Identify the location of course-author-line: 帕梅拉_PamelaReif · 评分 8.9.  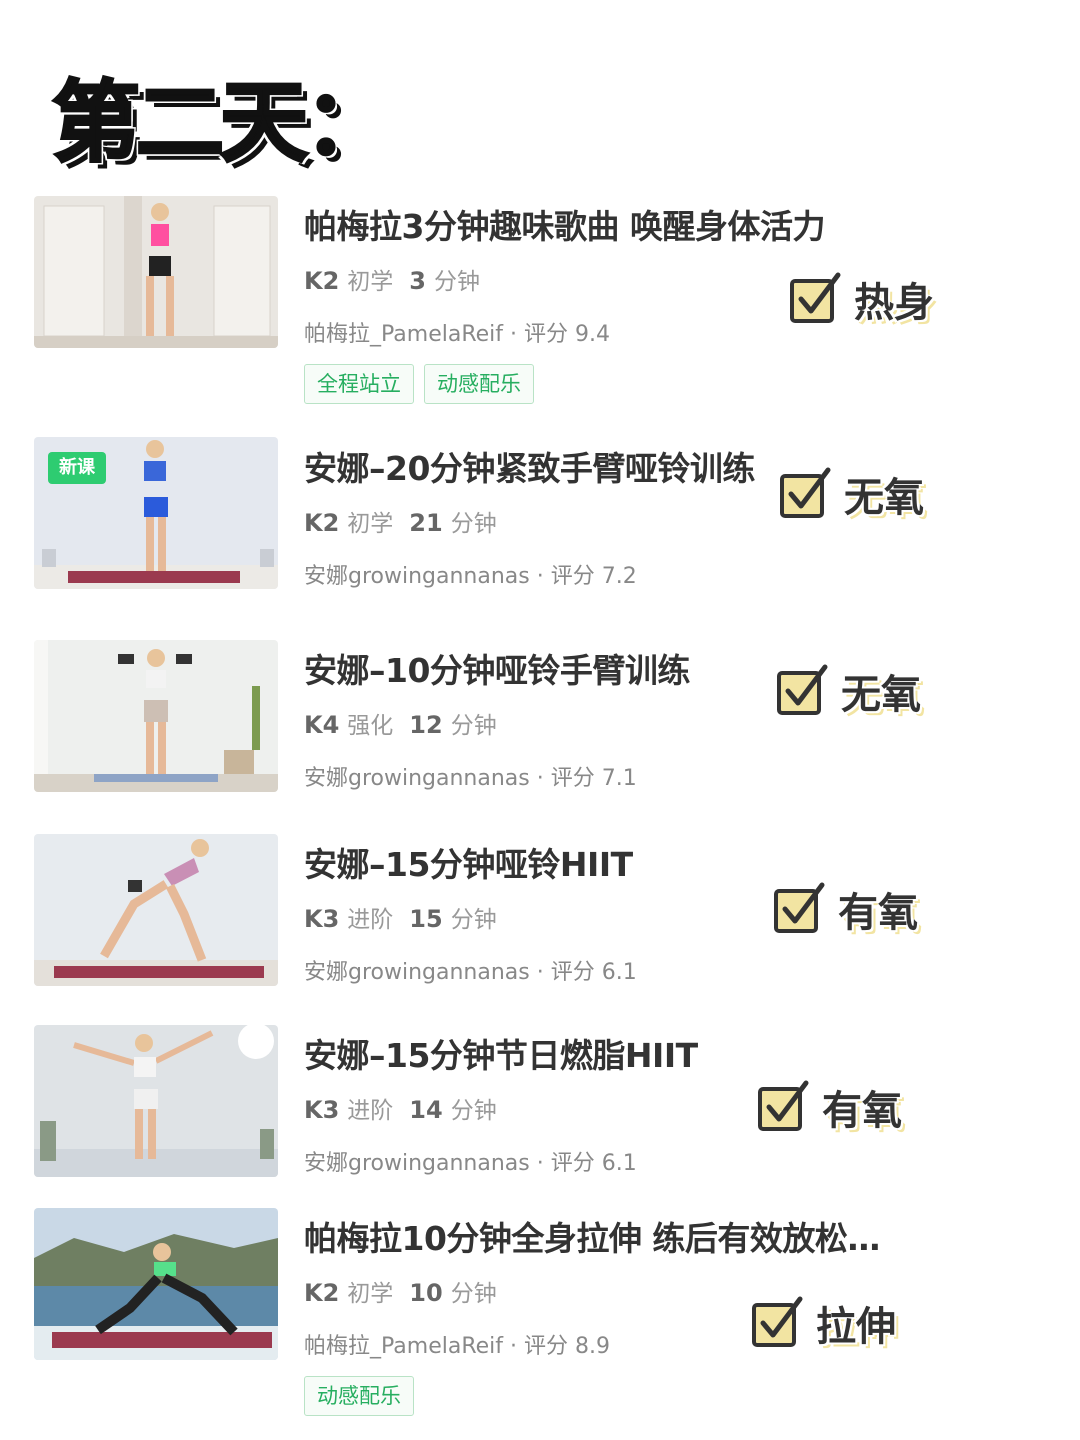
(457, 1344).